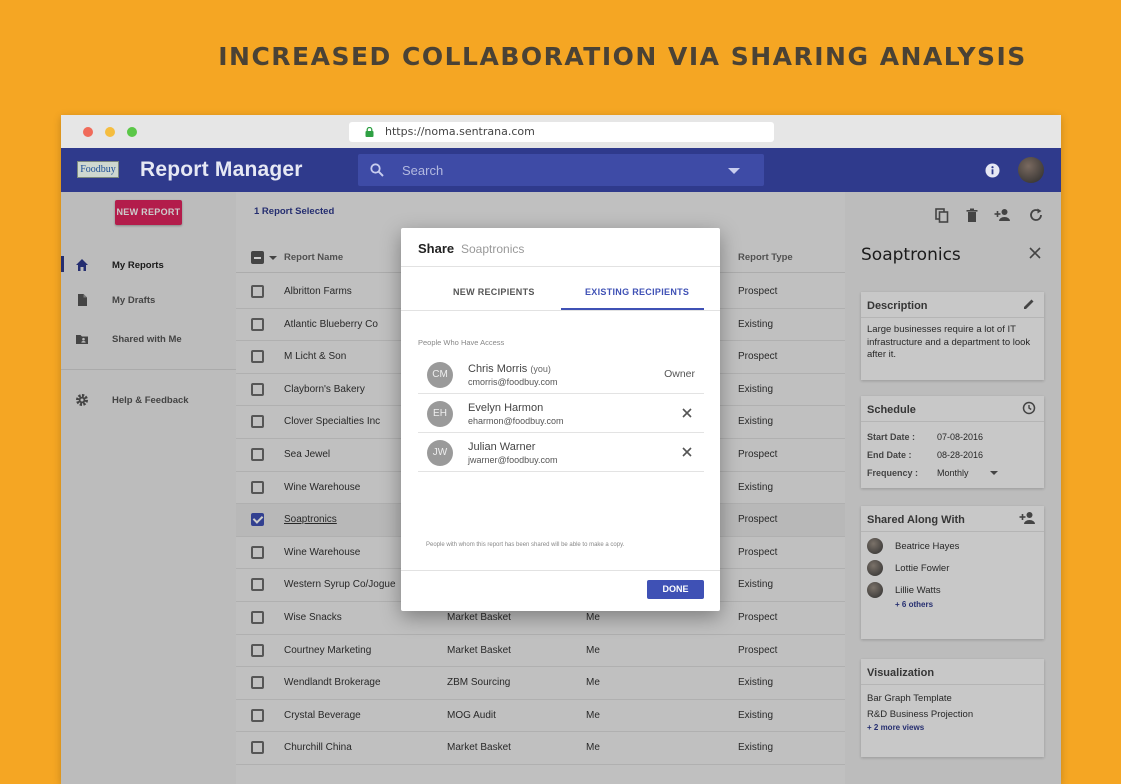 The width and height of the screenshot is (1121, 784). What do you see at coordinates (637, 292) in the screenshot?
I see `tab-existing-recipients: EXISTING RECIPIENTS` at bounding box center [637, 292].